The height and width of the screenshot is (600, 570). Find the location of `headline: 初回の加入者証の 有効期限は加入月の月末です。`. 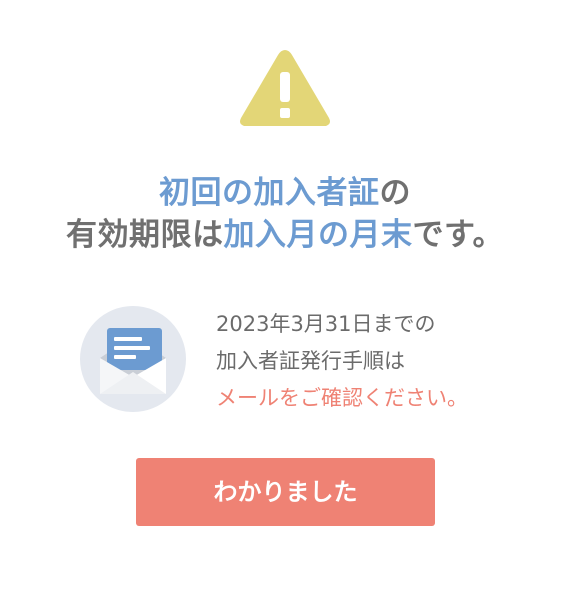

headline: 初回の加入者証の 有効期限は加入月の月末です。 is located at coordinates (285, 214).